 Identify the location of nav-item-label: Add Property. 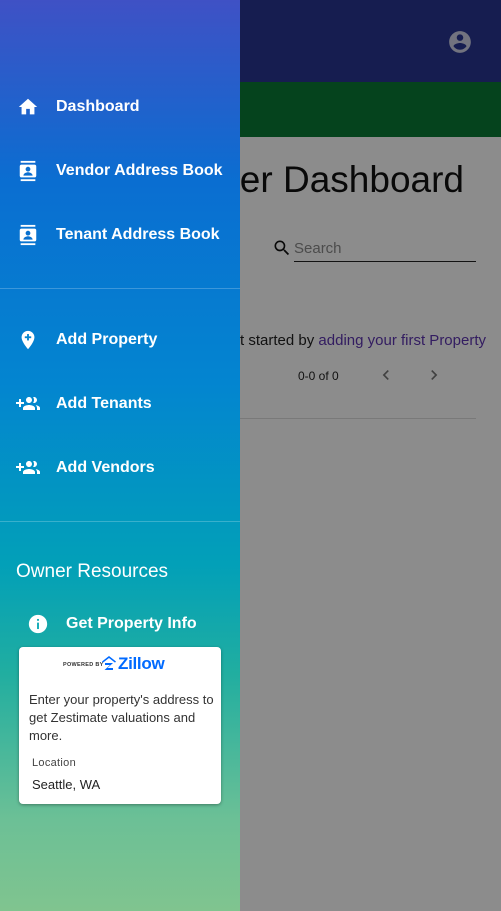
(107, 339).